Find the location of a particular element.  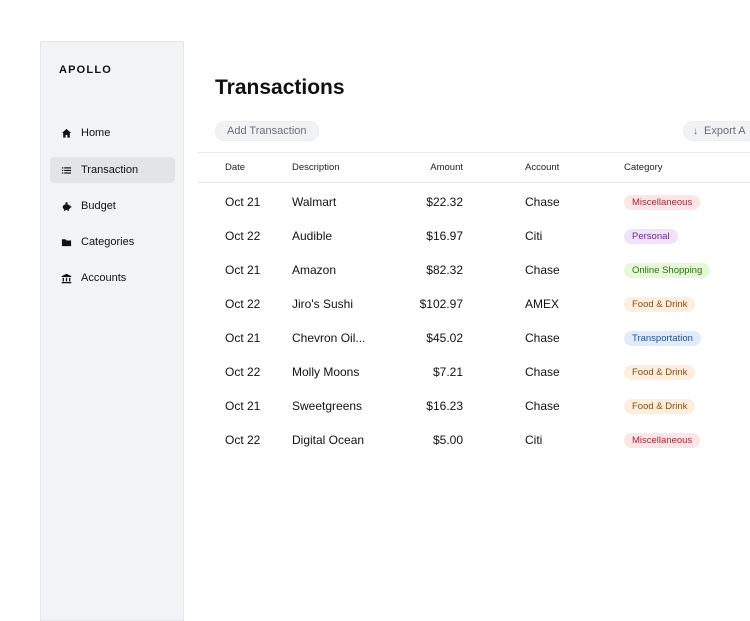

table-row: Oct 22 Molly Moons $7.21 Chase Food & Drink is located at coordinates (473, 372).